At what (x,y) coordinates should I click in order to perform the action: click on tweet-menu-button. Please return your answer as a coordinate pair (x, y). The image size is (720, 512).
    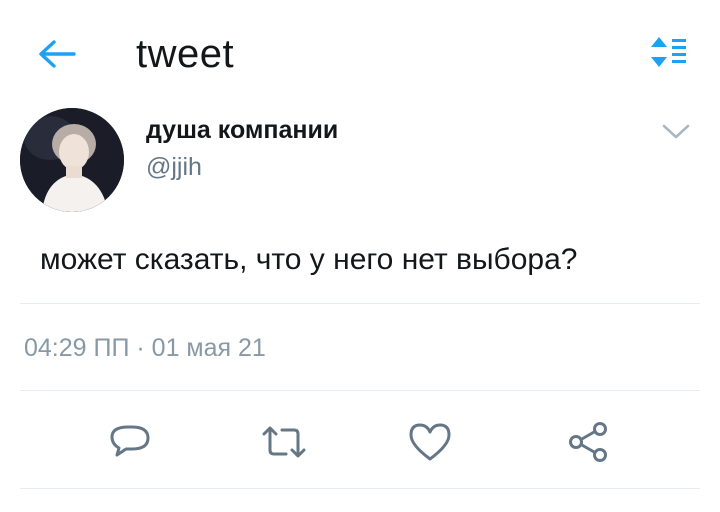
    Looking at the image, I should click on (676, 132).